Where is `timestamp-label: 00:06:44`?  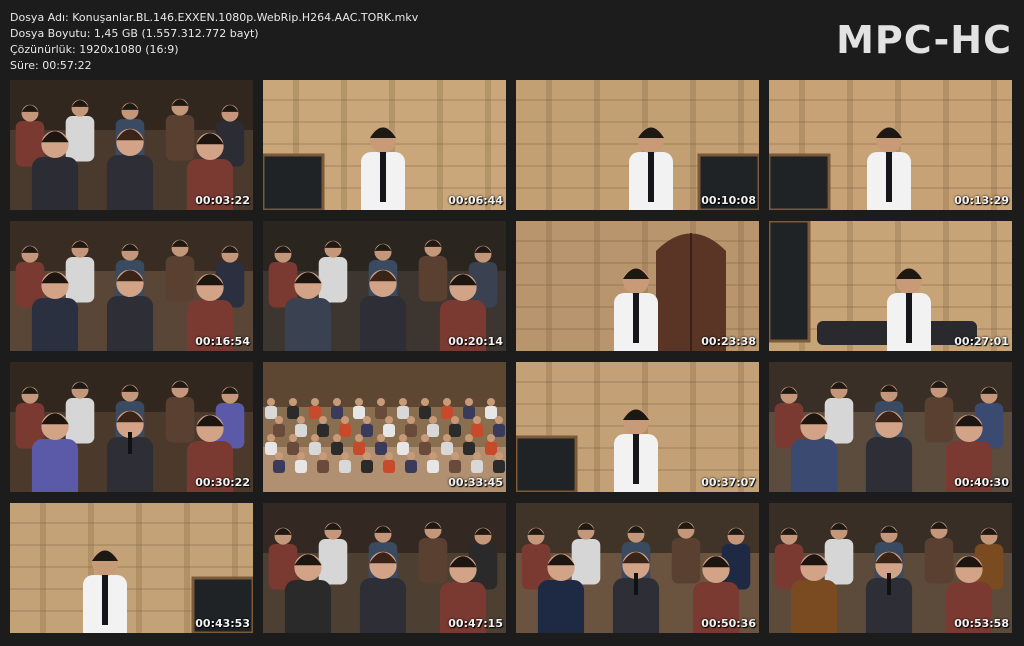 timestamp-label: 00:06:44 is located at coordinates (475, 200).